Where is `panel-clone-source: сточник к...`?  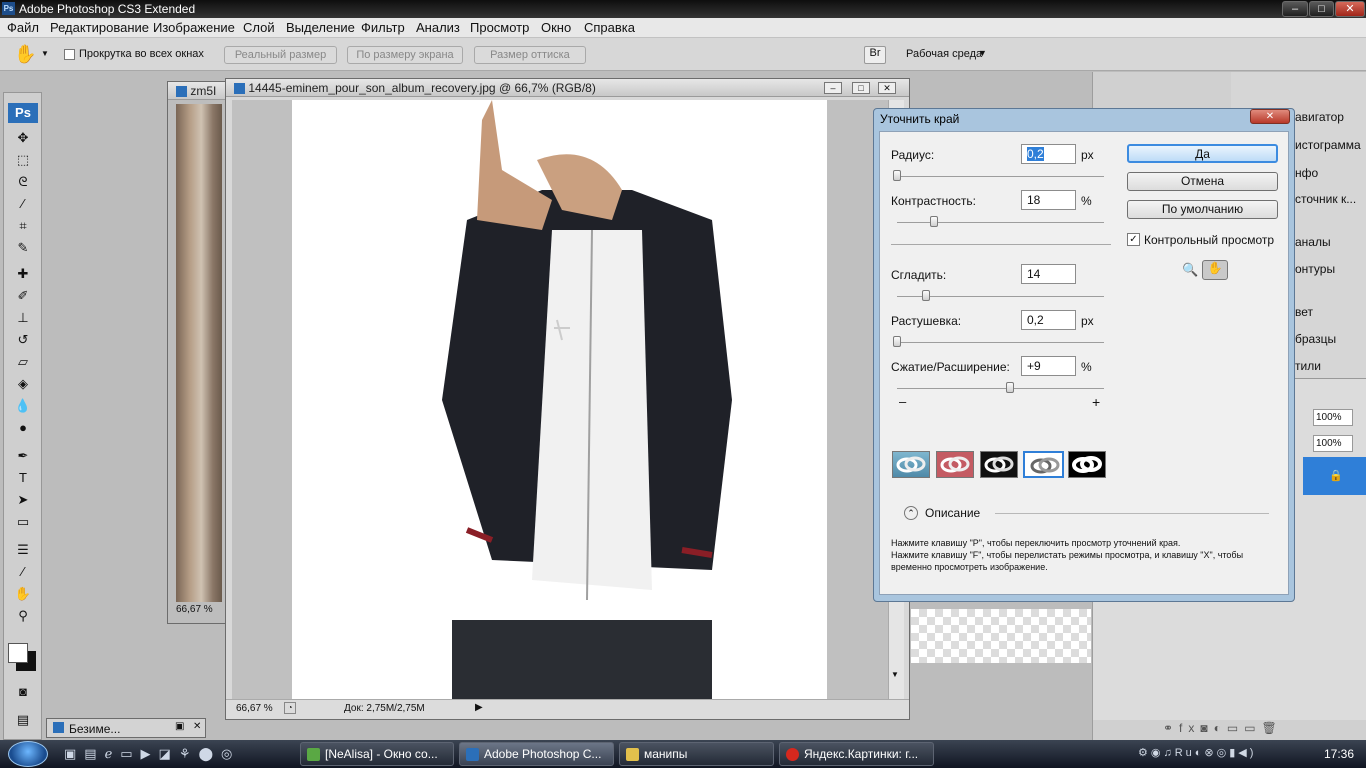
panel-clone-source: сточник к... is located at coordinates (1325, 199).